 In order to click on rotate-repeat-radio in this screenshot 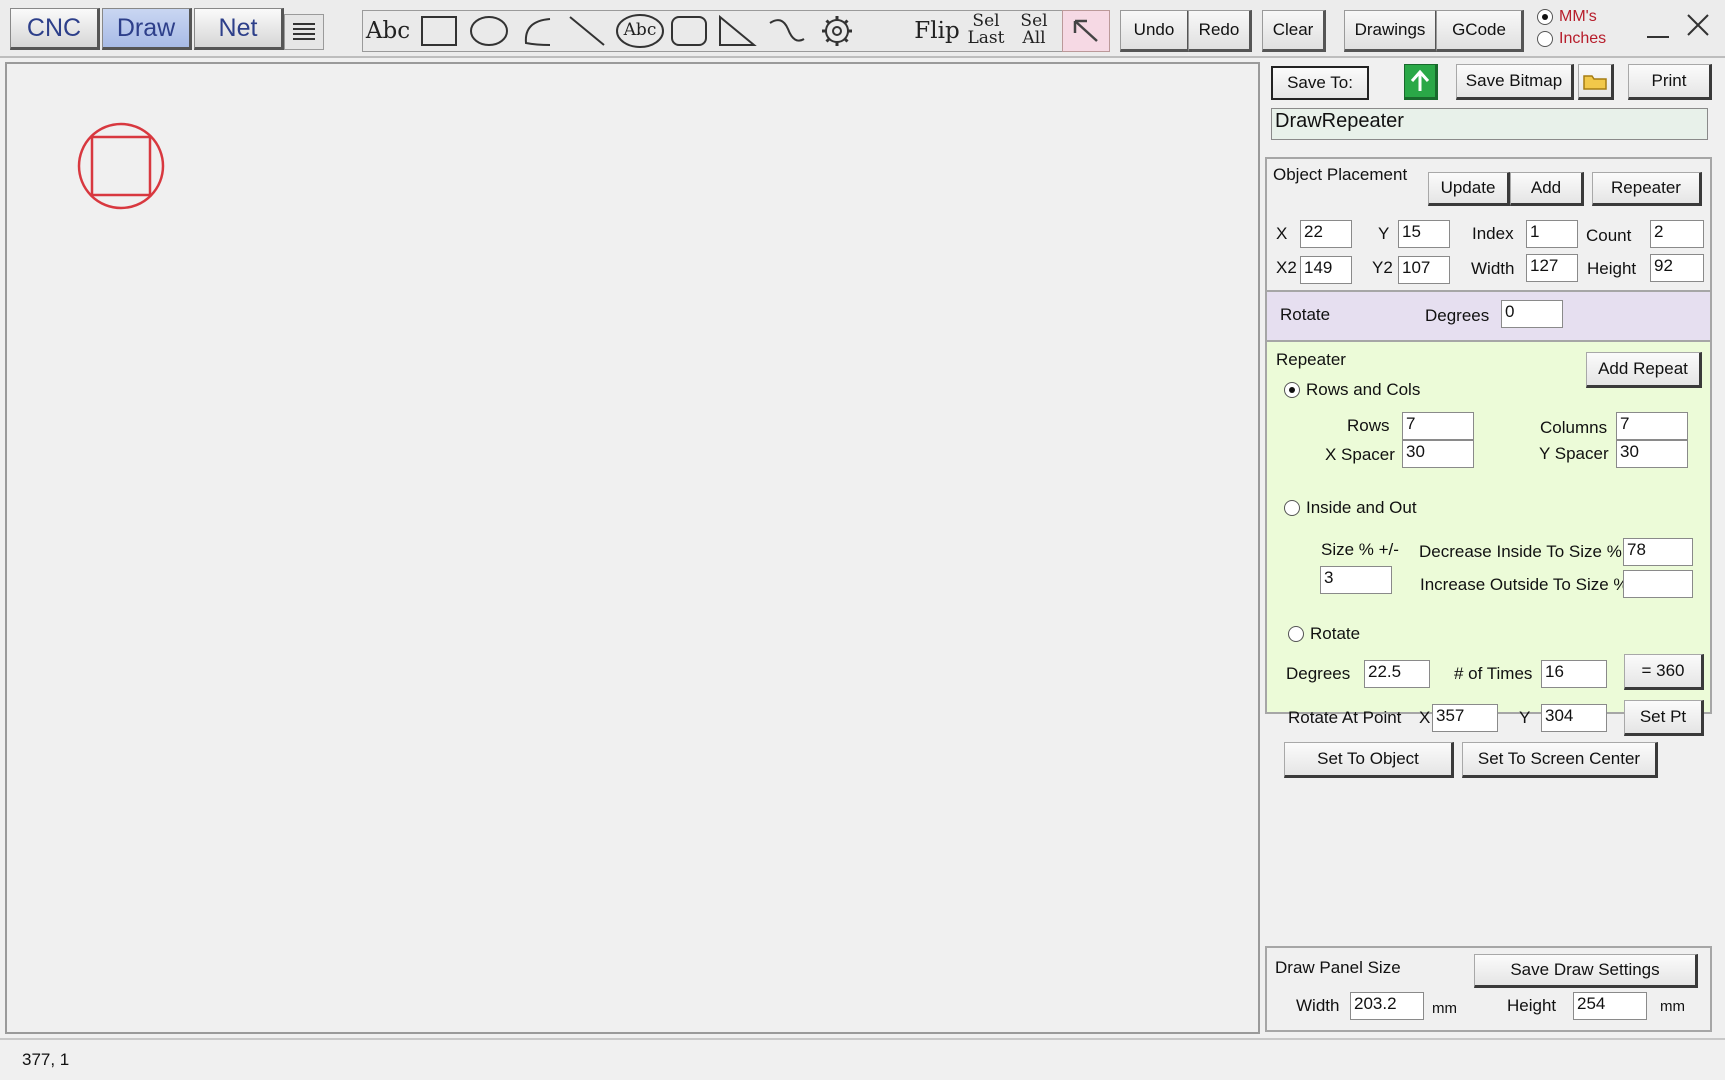, I will do `click(1296, 634)`.